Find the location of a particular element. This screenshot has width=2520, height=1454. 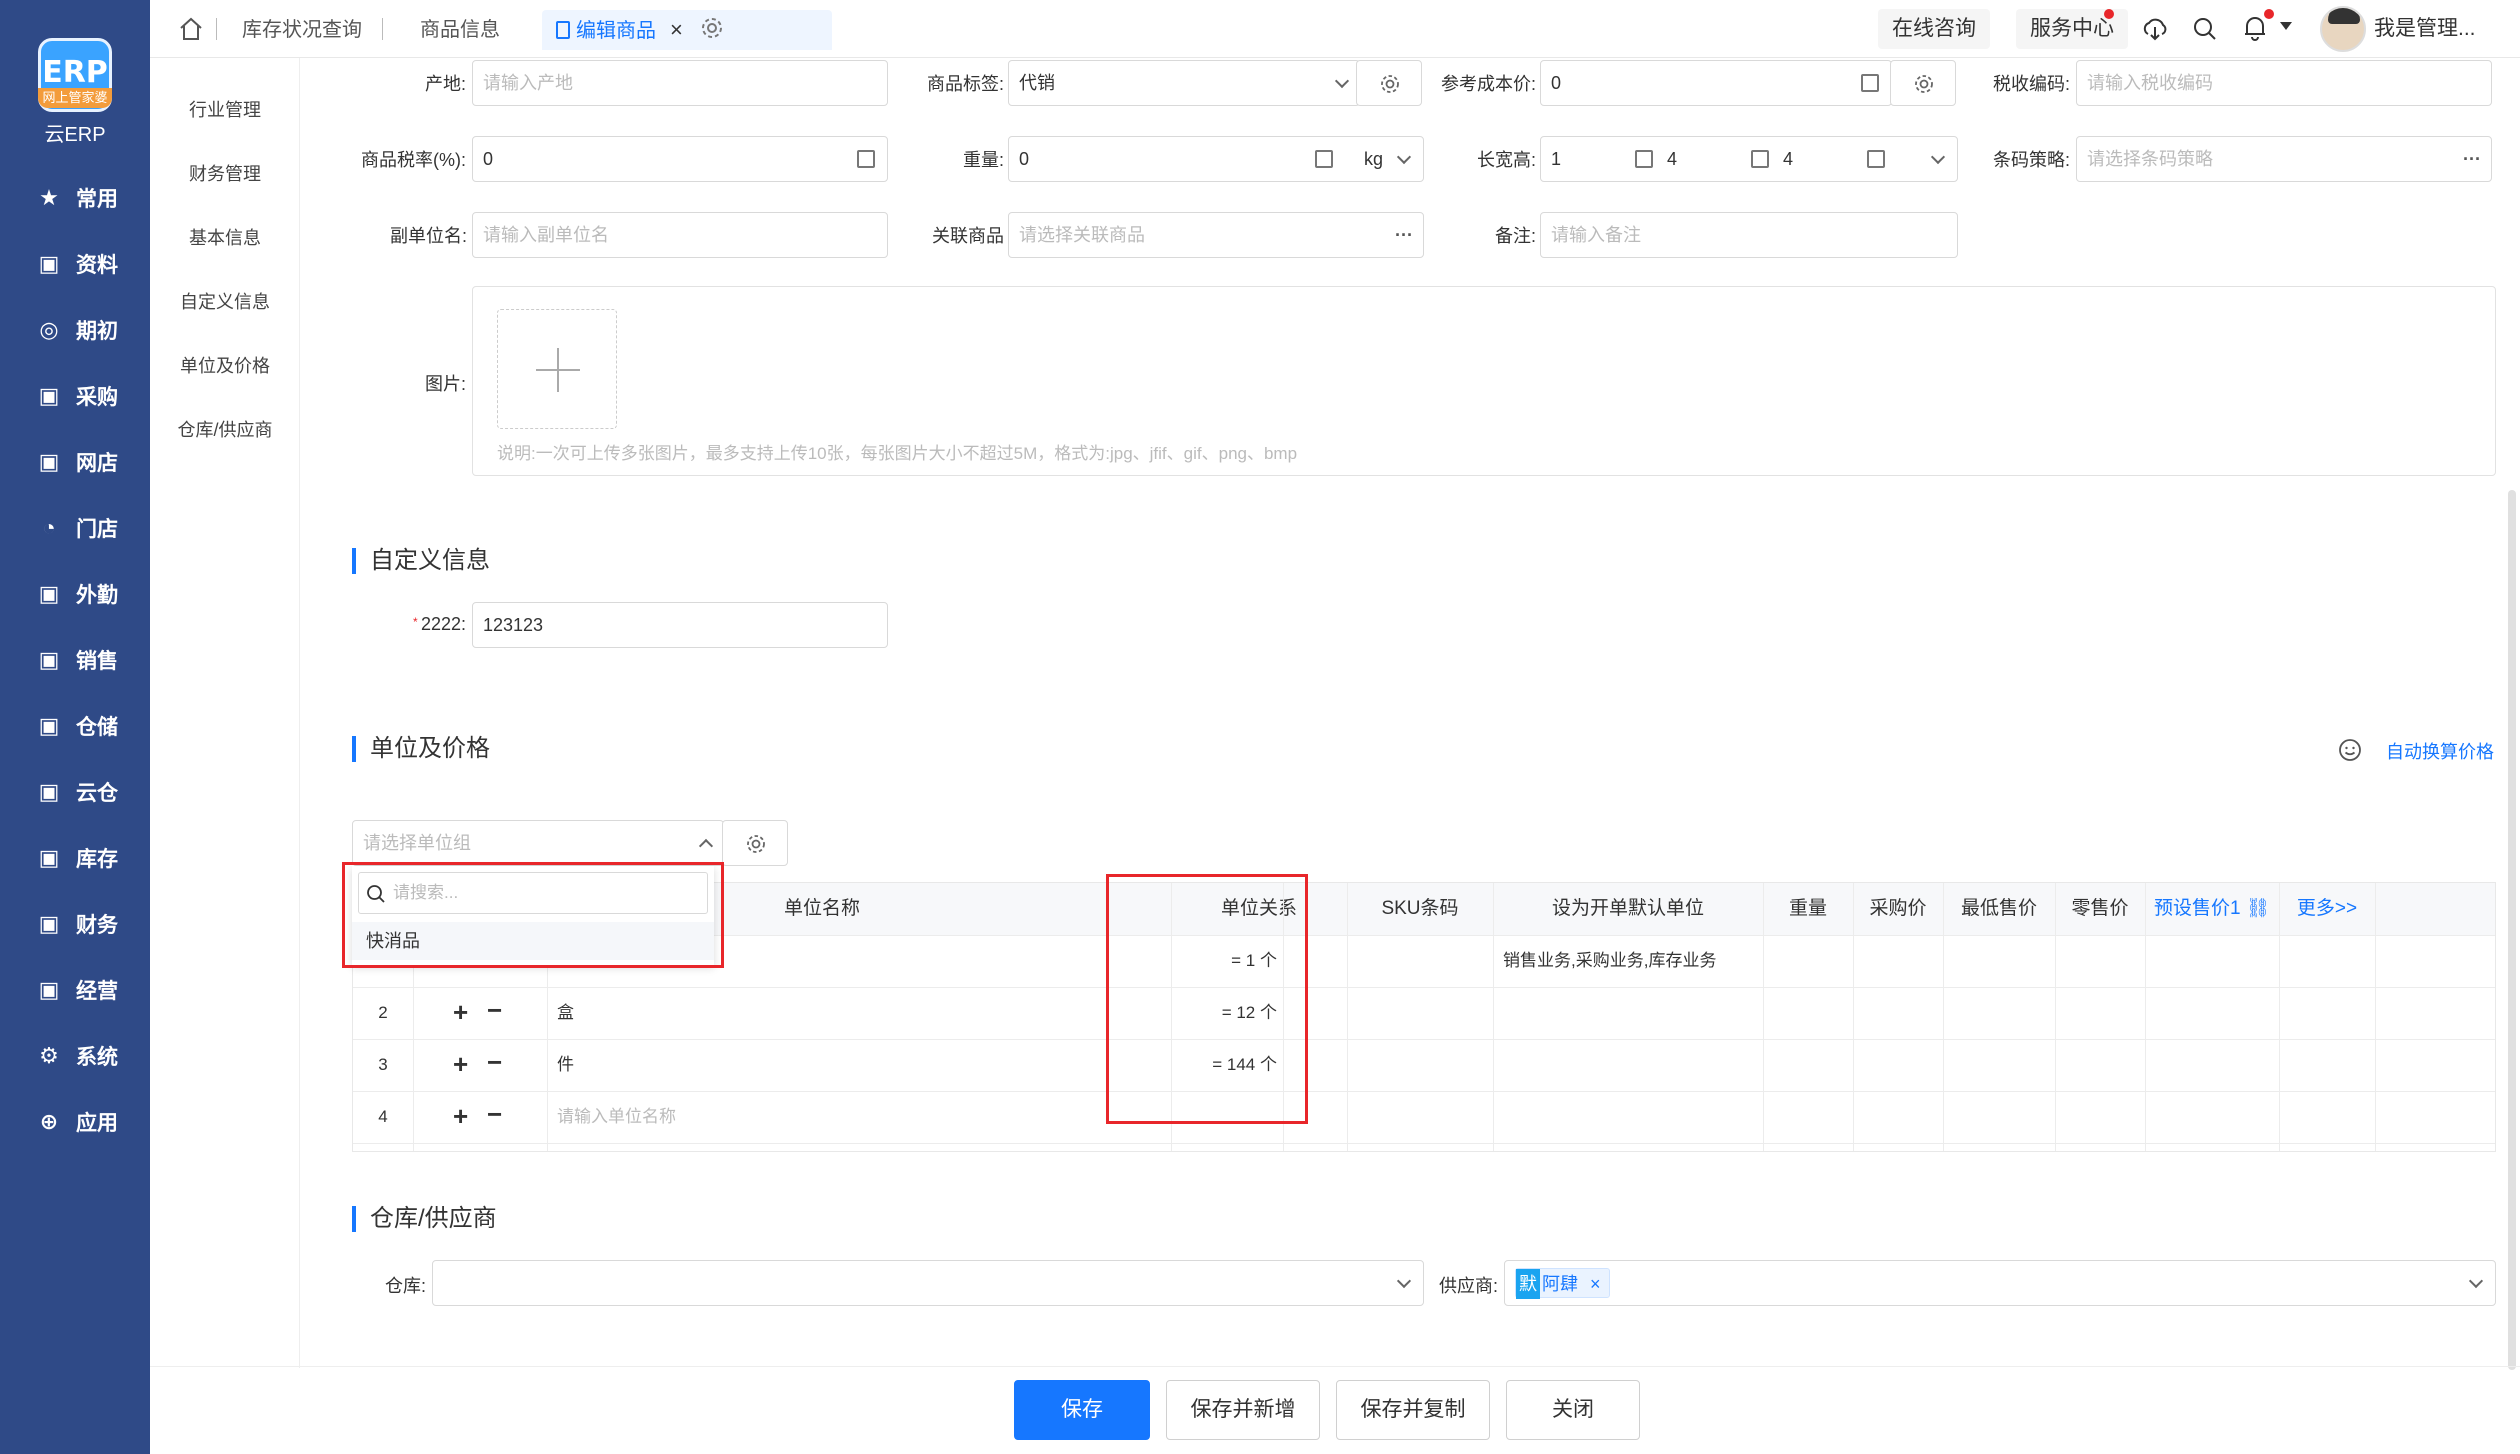

row3-no: 3 is located at coordinates (383, 1064).